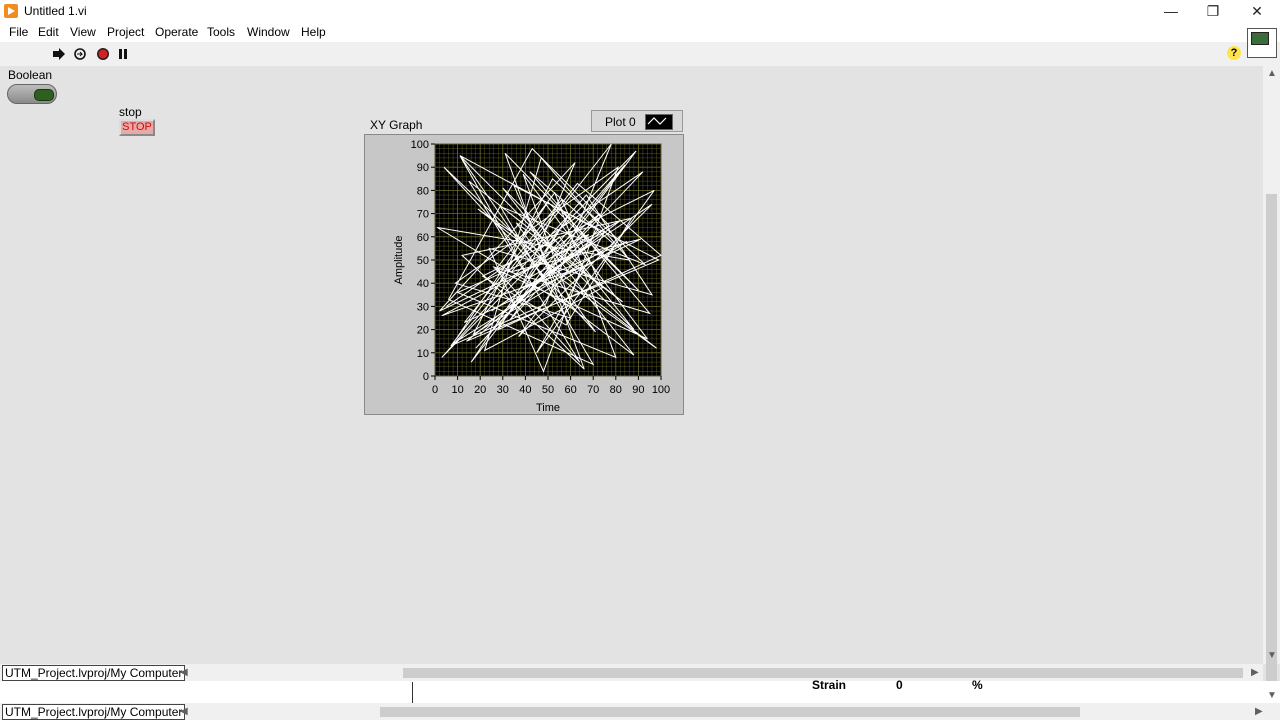 The height and width of the screenshot is (720, 1280). I want to click on x-axis-label: Time, so click(548, 408).